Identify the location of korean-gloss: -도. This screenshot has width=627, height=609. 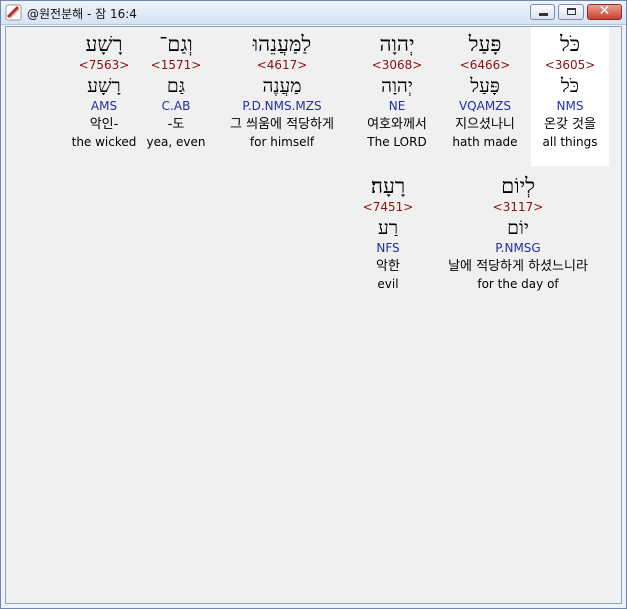
(176, 124).